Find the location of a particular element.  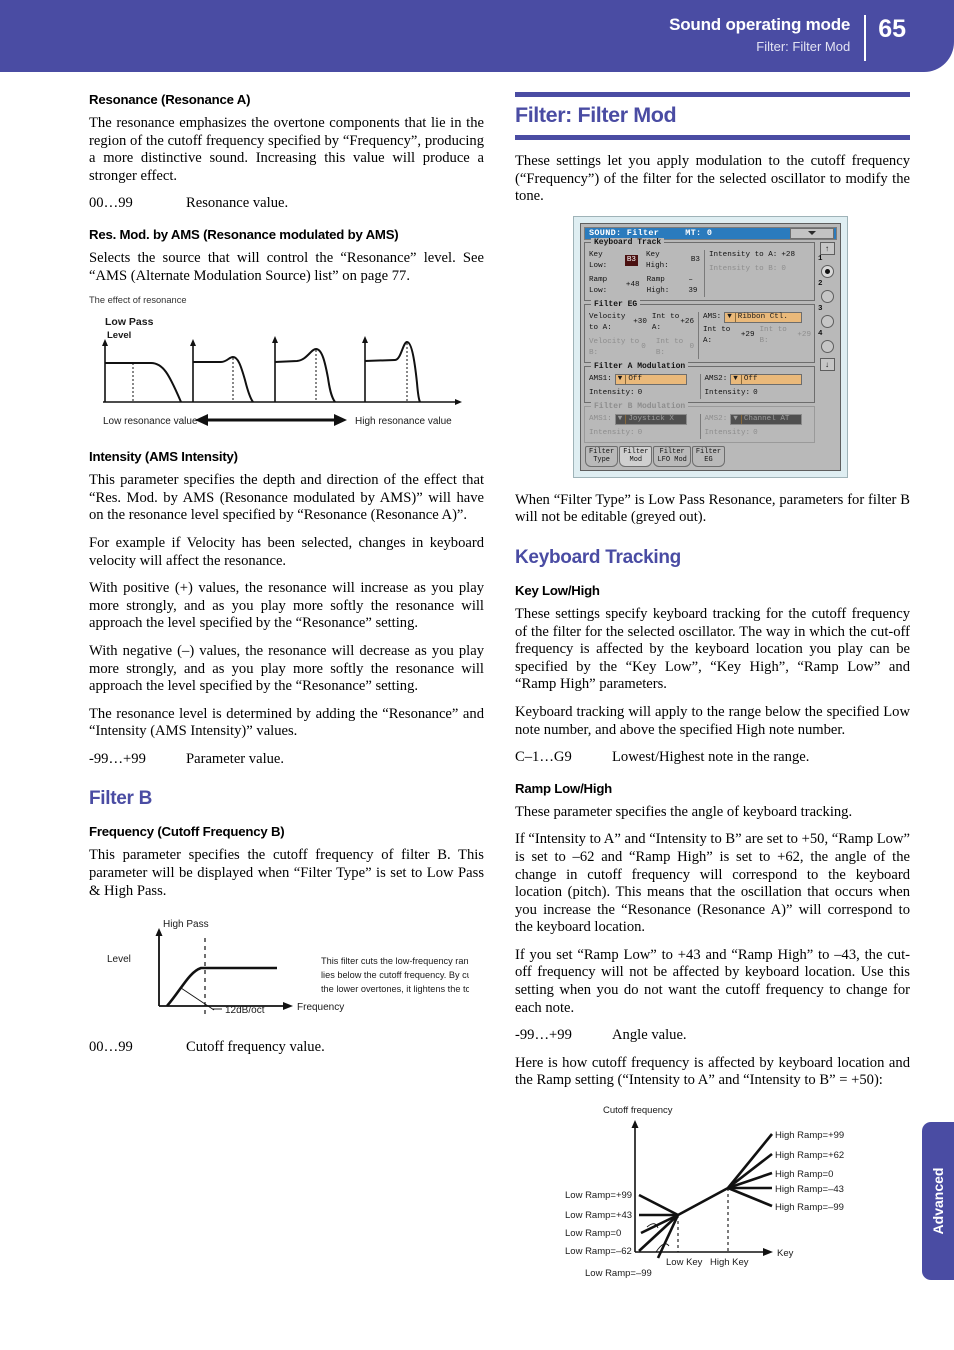

lcd-tab-filter-eg: Filter EG is located at coordinates (708, 456).